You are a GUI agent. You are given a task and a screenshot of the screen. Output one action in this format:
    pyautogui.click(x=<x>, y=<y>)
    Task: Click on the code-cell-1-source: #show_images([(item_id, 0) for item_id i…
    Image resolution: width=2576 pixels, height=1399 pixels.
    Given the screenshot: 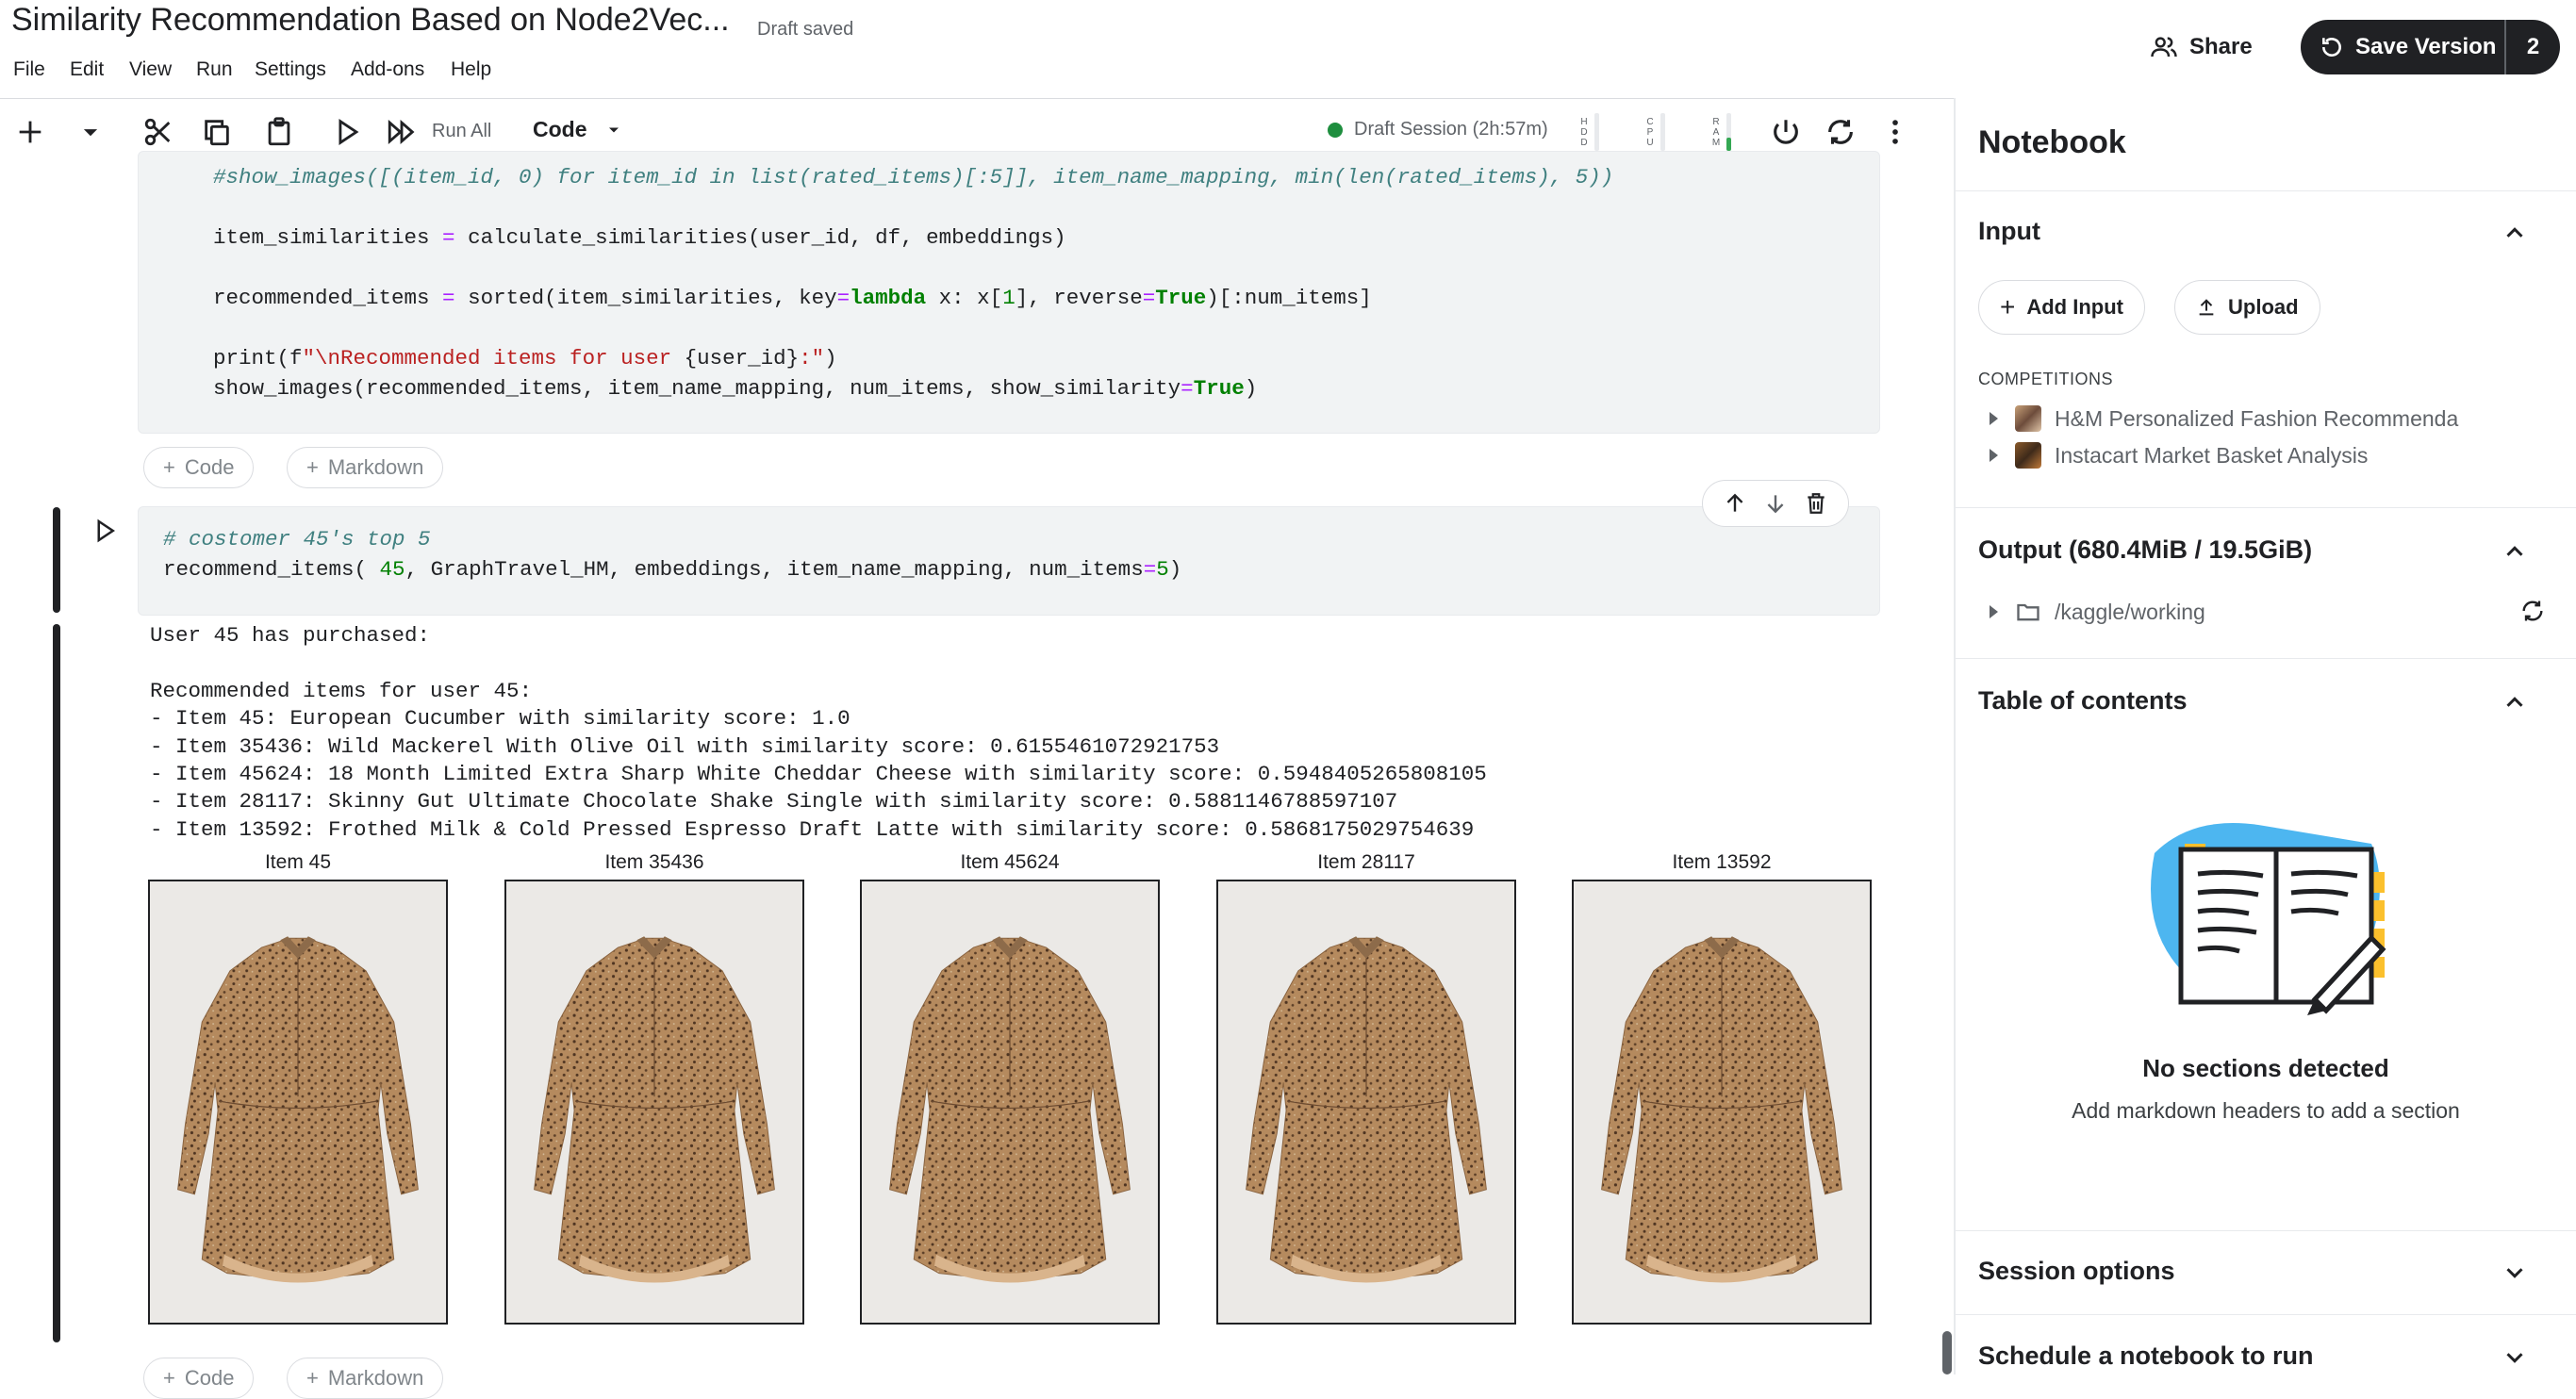 What is the action you would take?
    pyautogui.click(x=913, y=282)
    